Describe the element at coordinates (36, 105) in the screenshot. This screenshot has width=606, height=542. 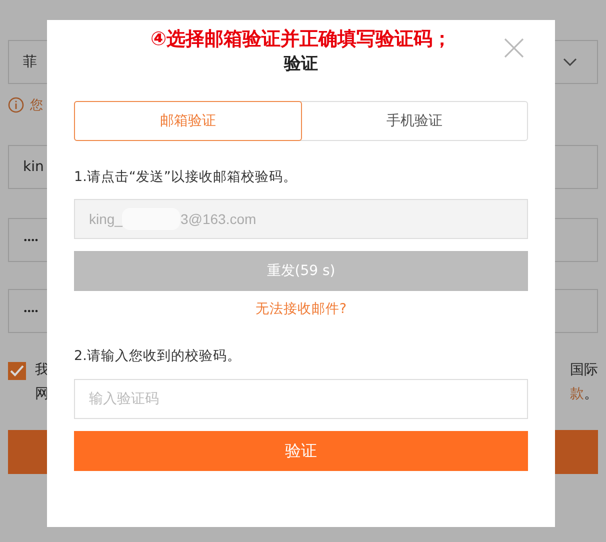
I see `notice-text: 您` at that location.